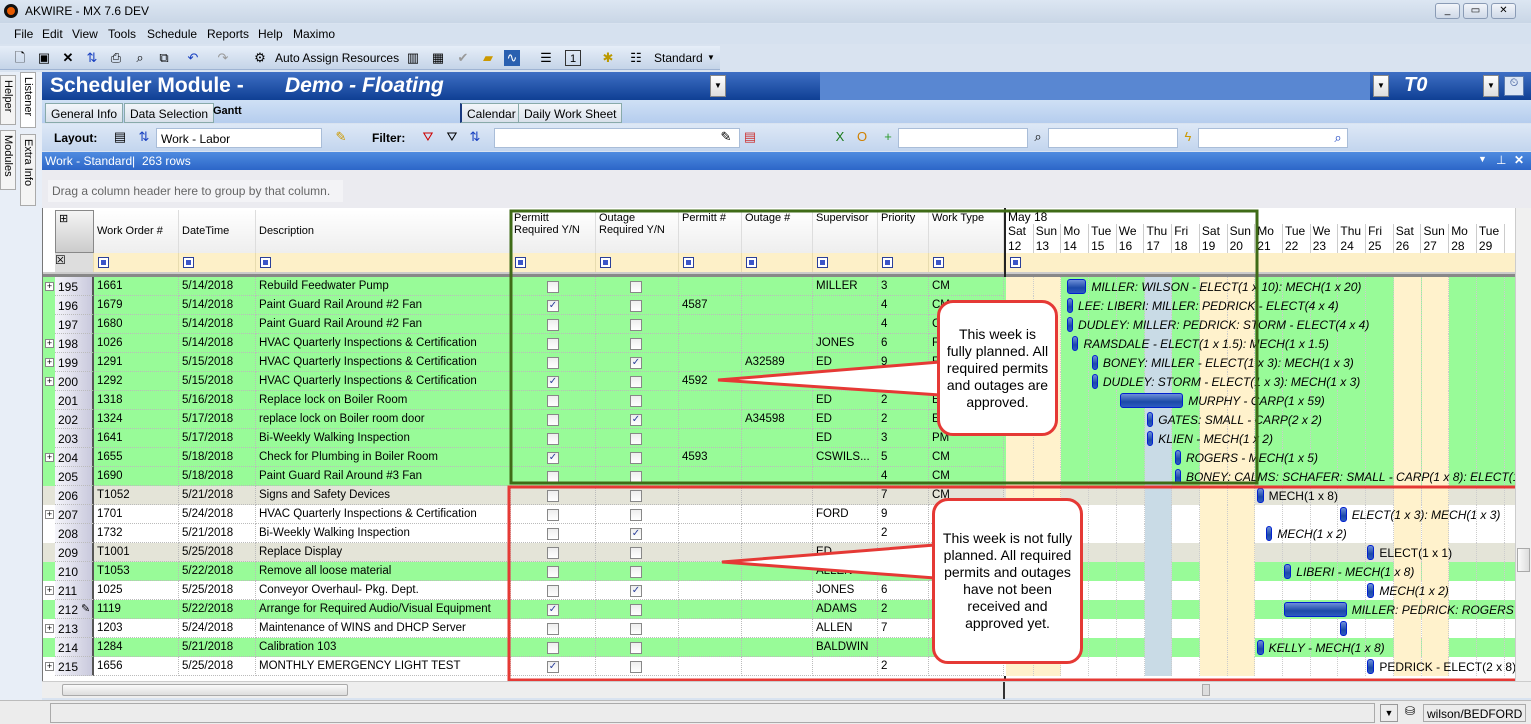 Image resolution: width=1531 pixels, height=724 pixels. Describe the element at coordinates (546, 58) in the screenshot. I see `list-icon: ☰` at that location.